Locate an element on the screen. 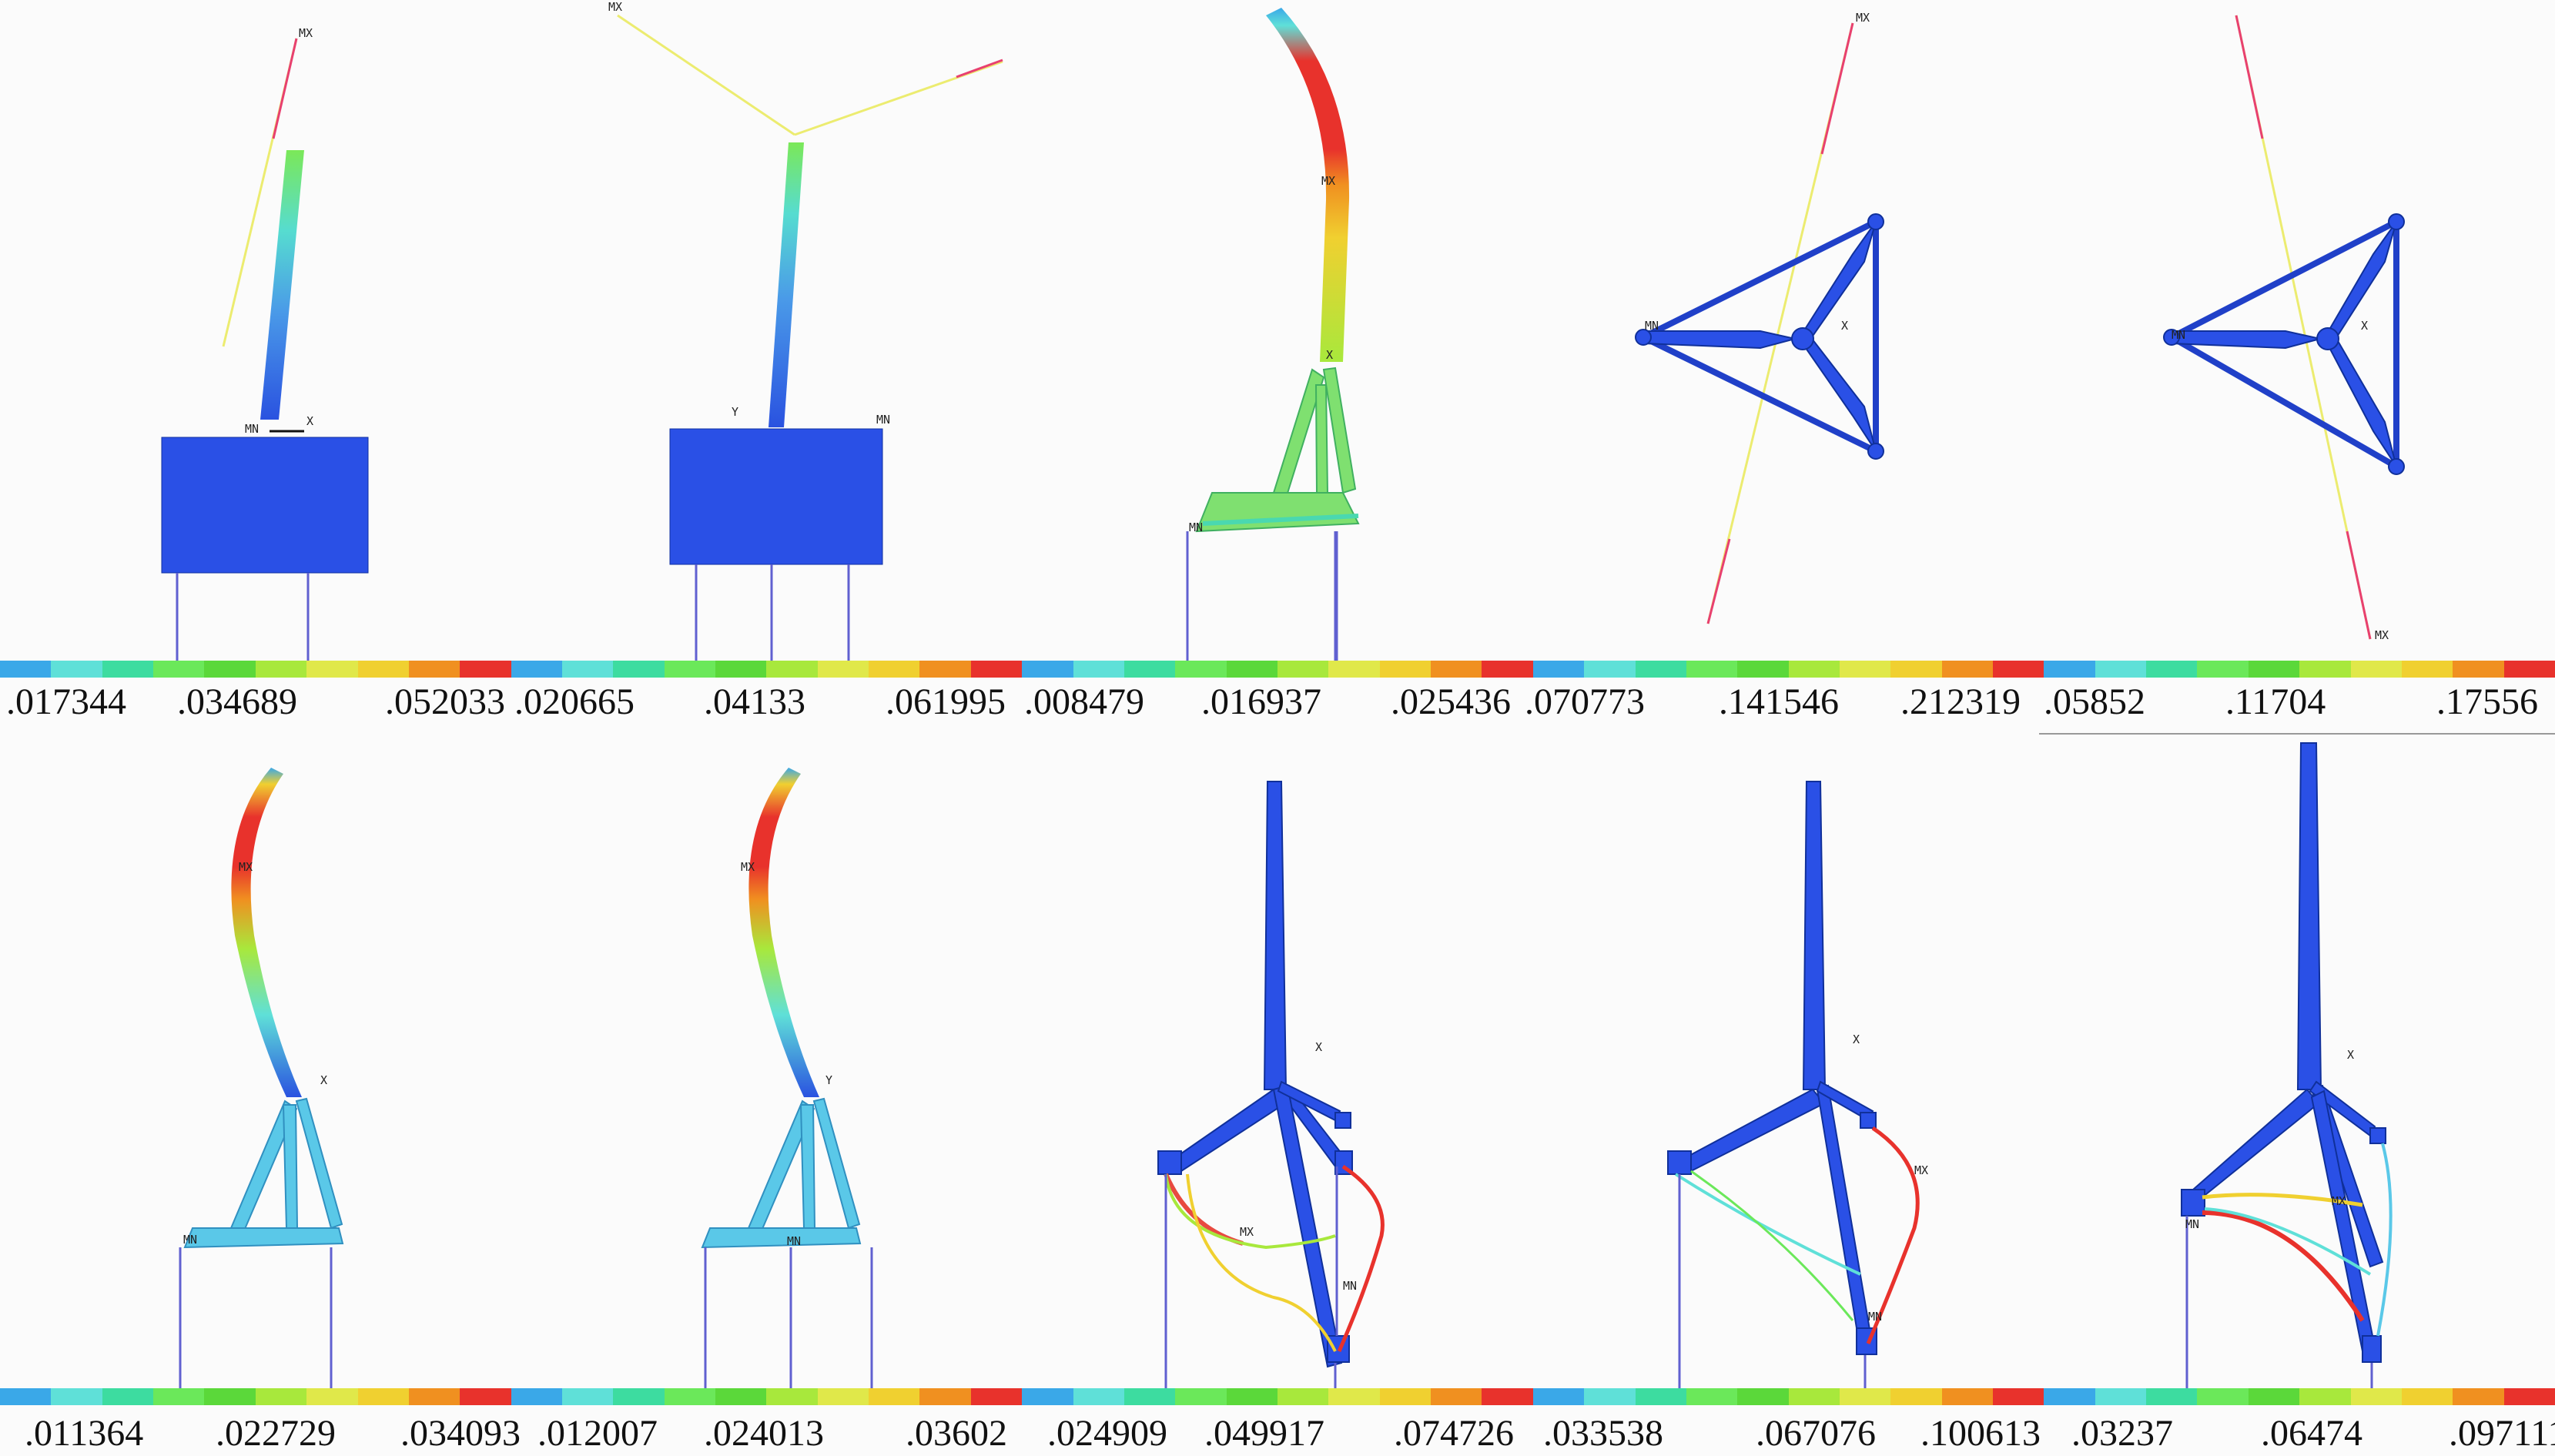  tick-label: .11704 is located at coordinates (2275, 701).